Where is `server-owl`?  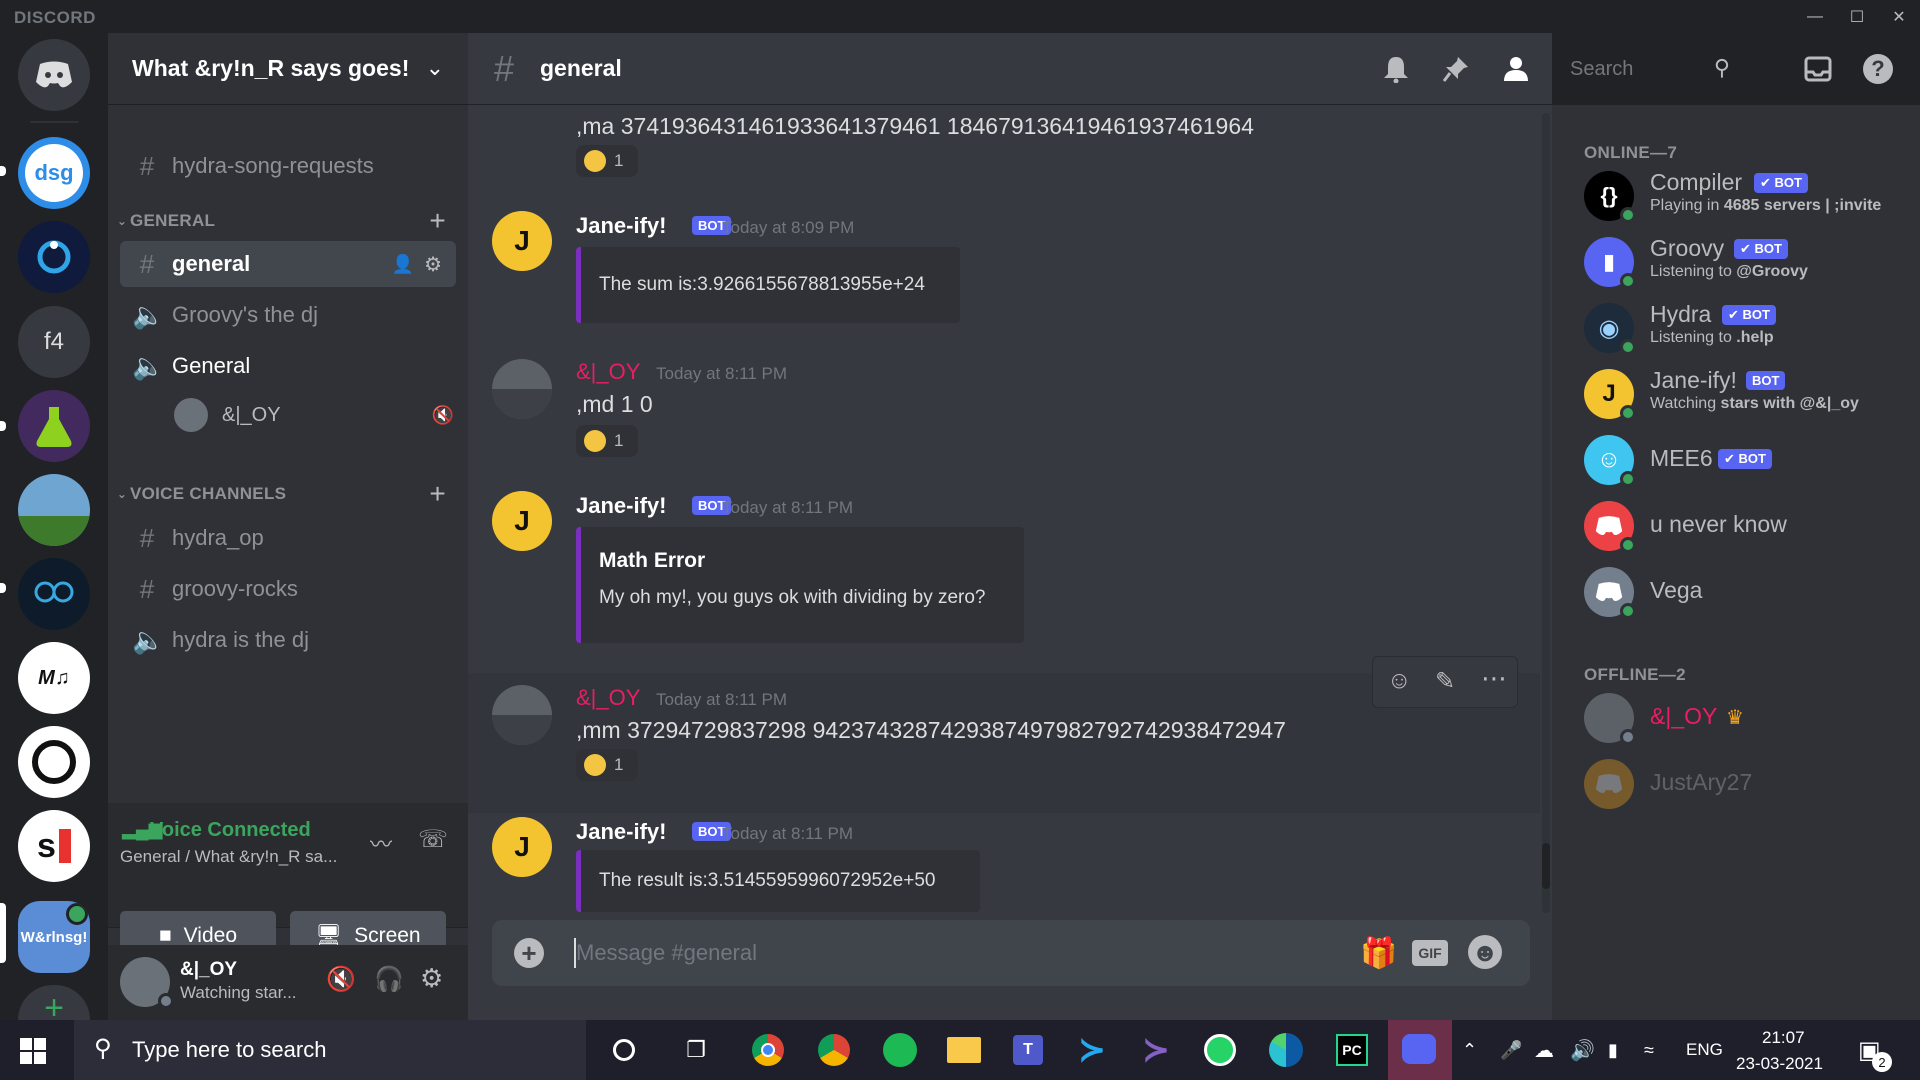
server-owl is located at coordinates (54, 594).